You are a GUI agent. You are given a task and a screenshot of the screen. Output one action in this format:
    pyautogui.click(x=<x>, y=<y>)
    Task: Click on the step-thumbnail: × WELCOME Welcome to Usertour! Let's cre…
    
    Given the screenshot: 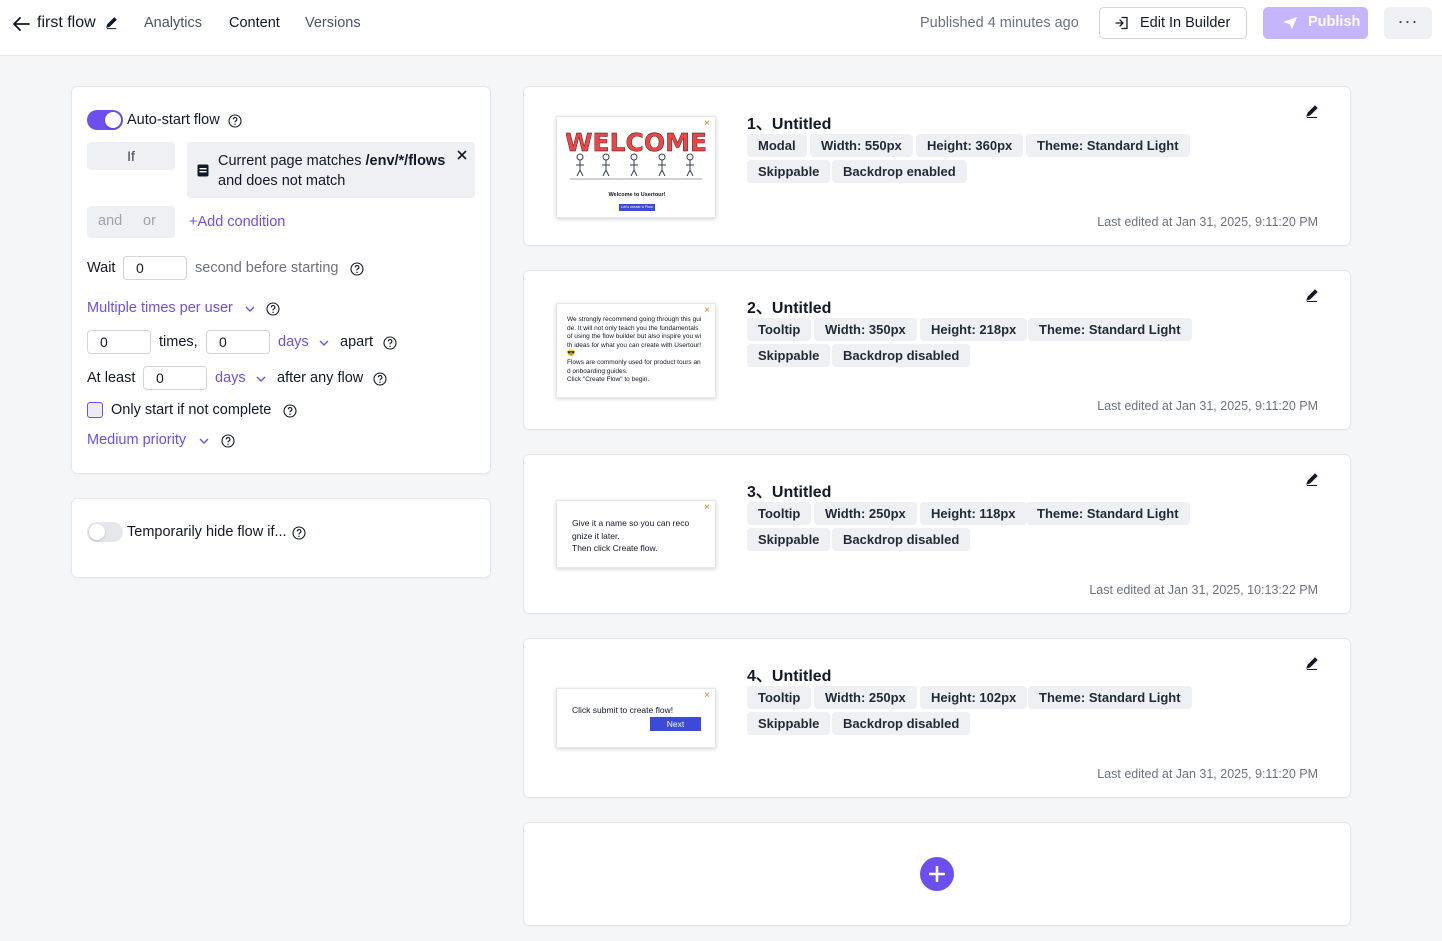 What is the action you would take?
    pyautogui.click(x=636, y=167)
    